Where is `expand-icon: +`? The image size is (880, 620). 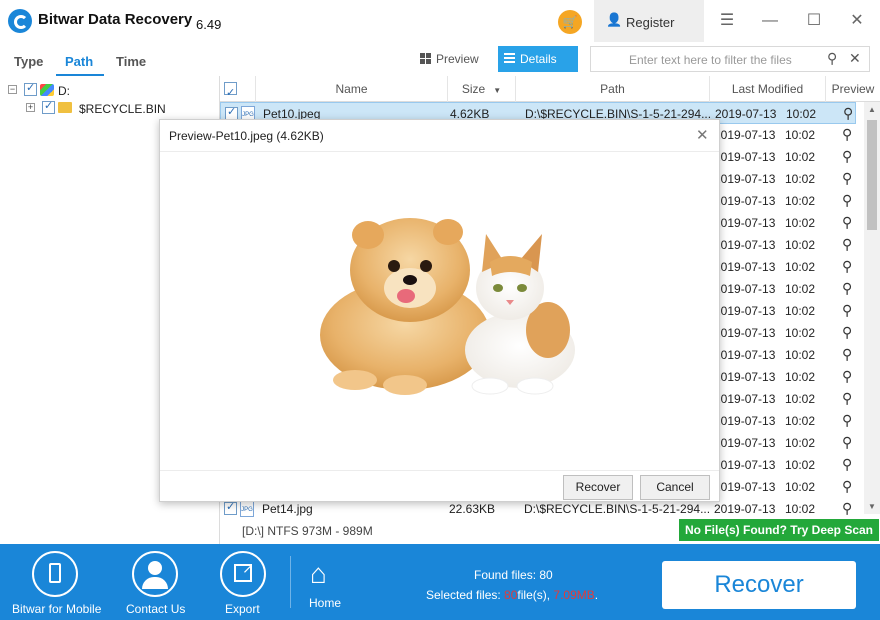
expand-icon: + is located at coordinates (30, 107).